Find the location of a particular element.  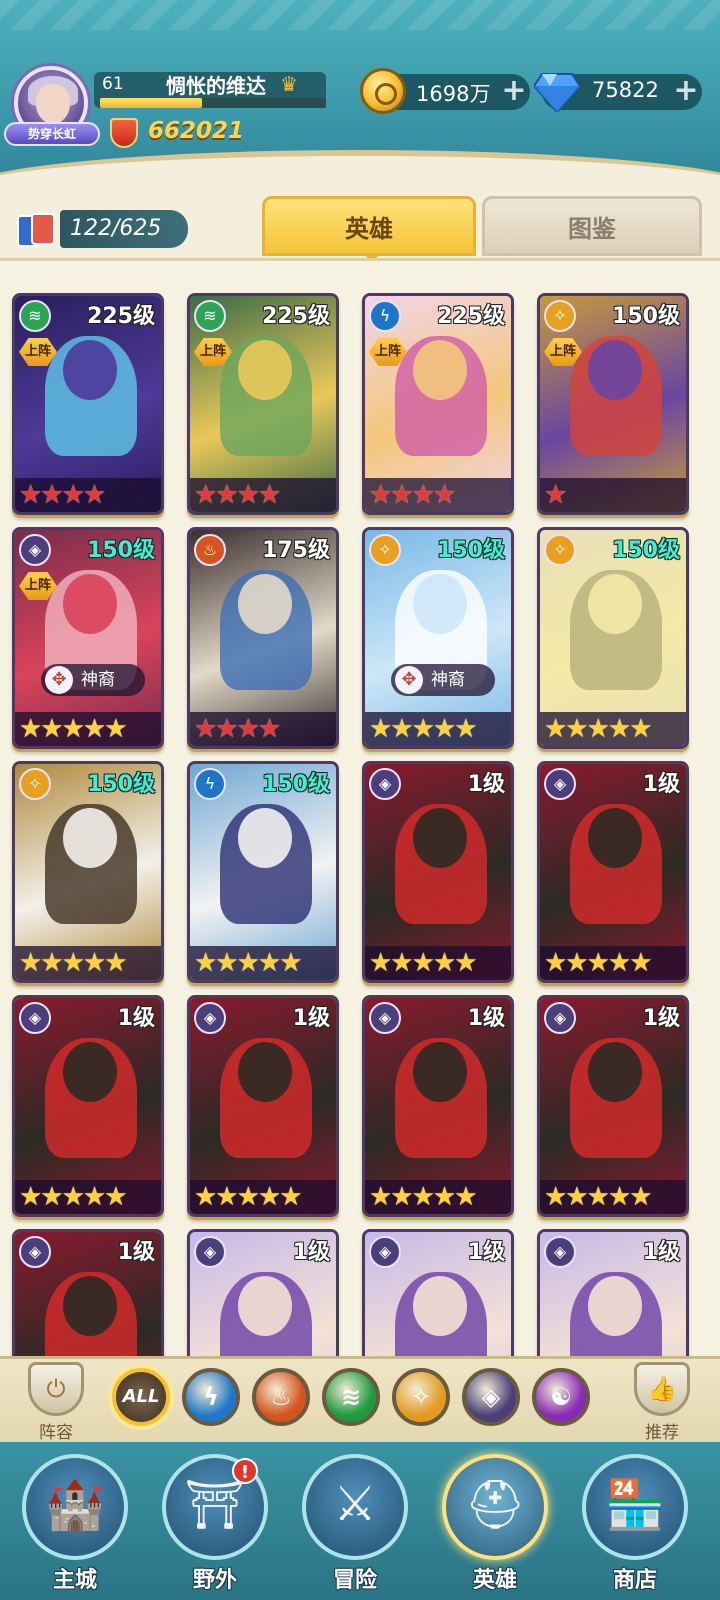

gem-amount: 75822 is located at coordinates (625, 90).